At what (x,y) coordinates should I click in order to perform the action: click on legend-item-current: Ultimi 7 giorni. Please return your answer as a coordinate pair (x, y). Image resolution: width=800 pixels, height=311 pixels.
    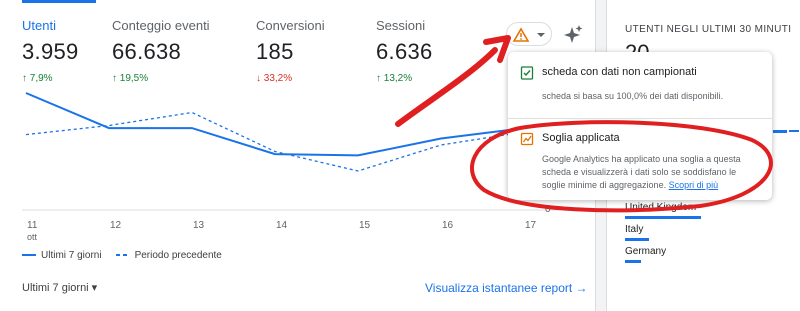
    Looking at the image, I should click on (62, 255).